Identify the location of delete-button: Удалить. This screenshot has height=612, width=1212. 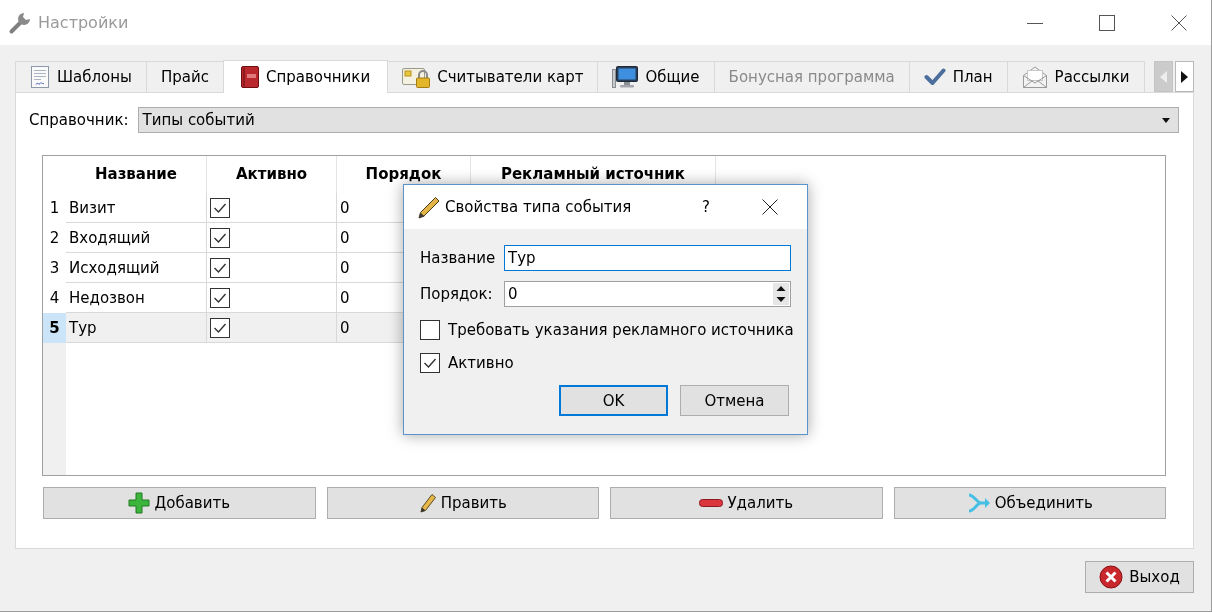
(746, 503).